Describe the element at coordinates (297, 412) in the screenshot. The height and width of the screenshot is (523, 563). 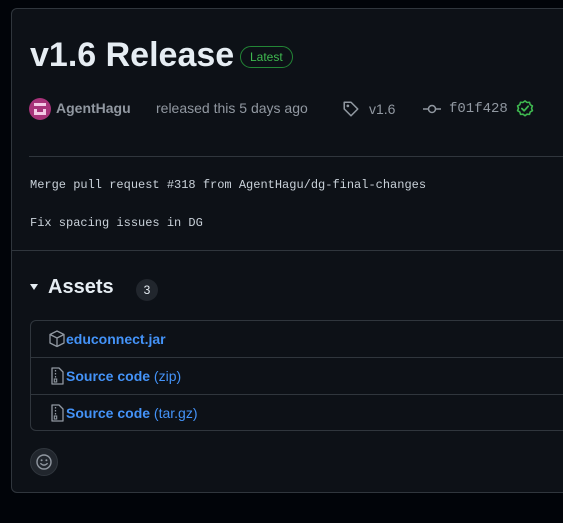
I see `asset-row: Source code (tar.gz)` at that location.